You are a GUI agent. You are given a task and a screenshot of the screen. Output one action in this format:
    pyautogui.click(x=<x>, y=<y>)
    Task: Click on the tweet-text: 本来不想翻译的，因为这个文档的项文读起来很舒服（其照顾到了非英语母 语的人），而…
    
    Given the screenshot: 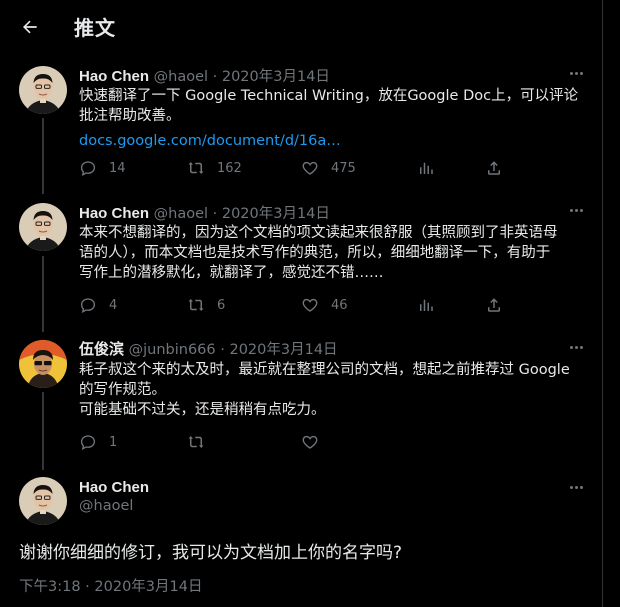 What is the action you would take?
    pyautogui.click(x=334, y=253)
    